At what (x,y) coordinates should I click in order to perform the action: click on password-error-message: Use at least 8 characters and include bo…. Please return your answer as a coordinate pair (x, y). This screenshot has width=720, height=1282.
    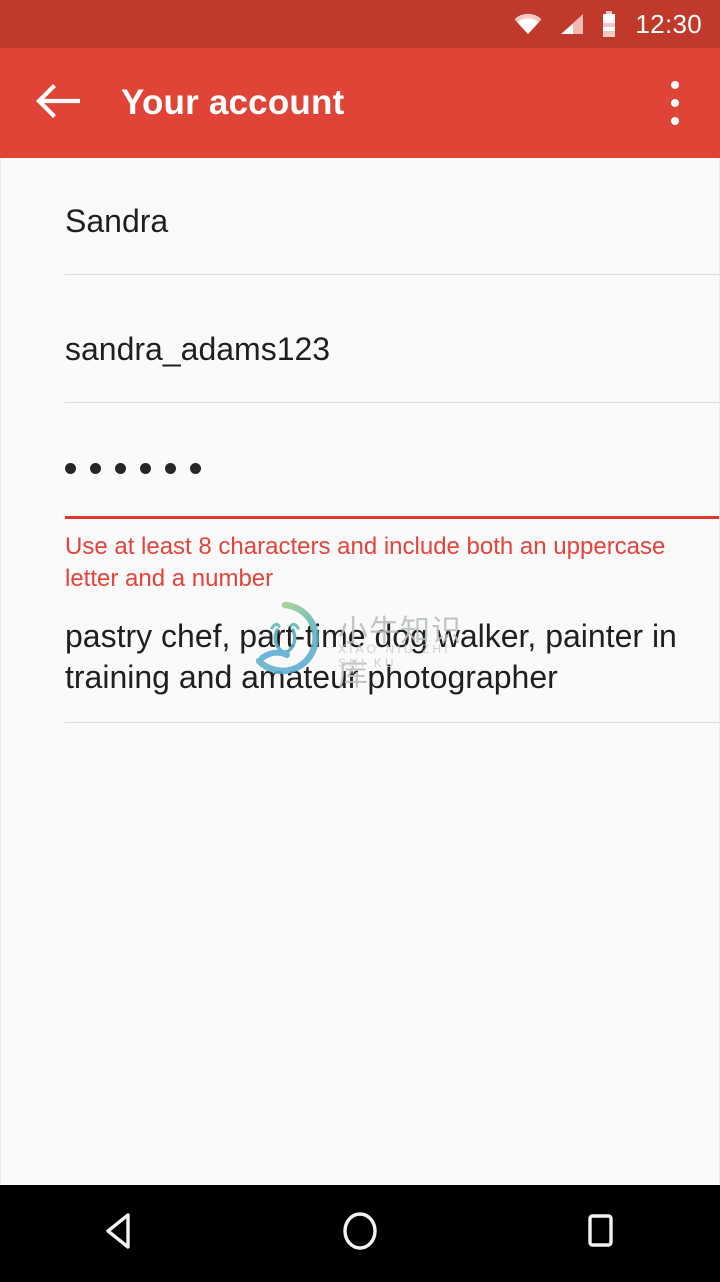
    Looking at the image, I should click on (365, 562).